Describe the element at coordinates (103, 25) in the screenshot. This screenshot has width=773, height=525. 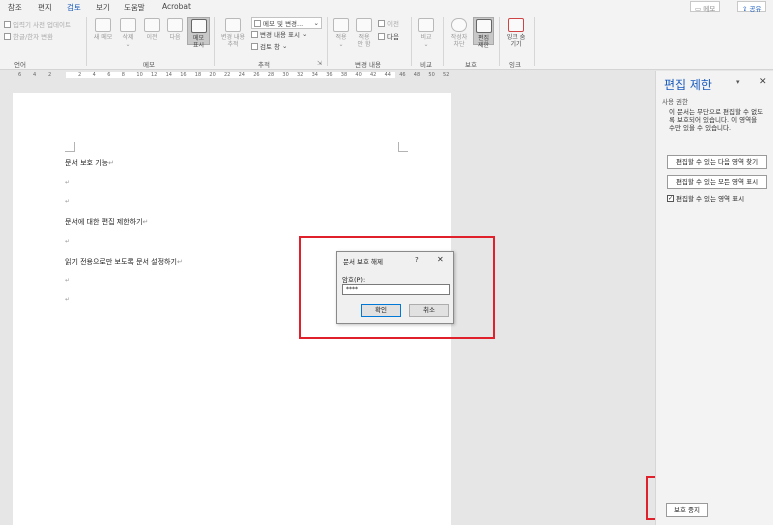
I see `new-comment-icon` at that location.